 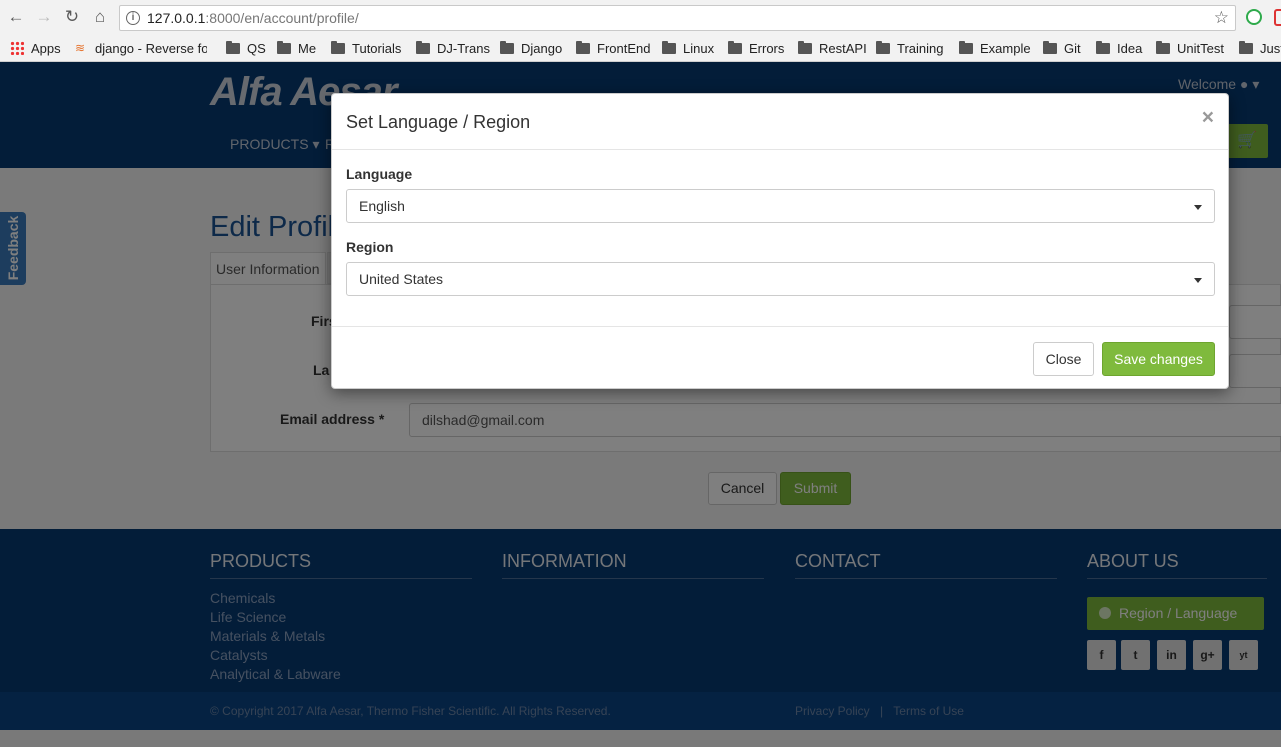 What do you see at coordinates (17, 48) in the screenshot?
I see `apps-grid-icon` at bounding box center [17, 48].